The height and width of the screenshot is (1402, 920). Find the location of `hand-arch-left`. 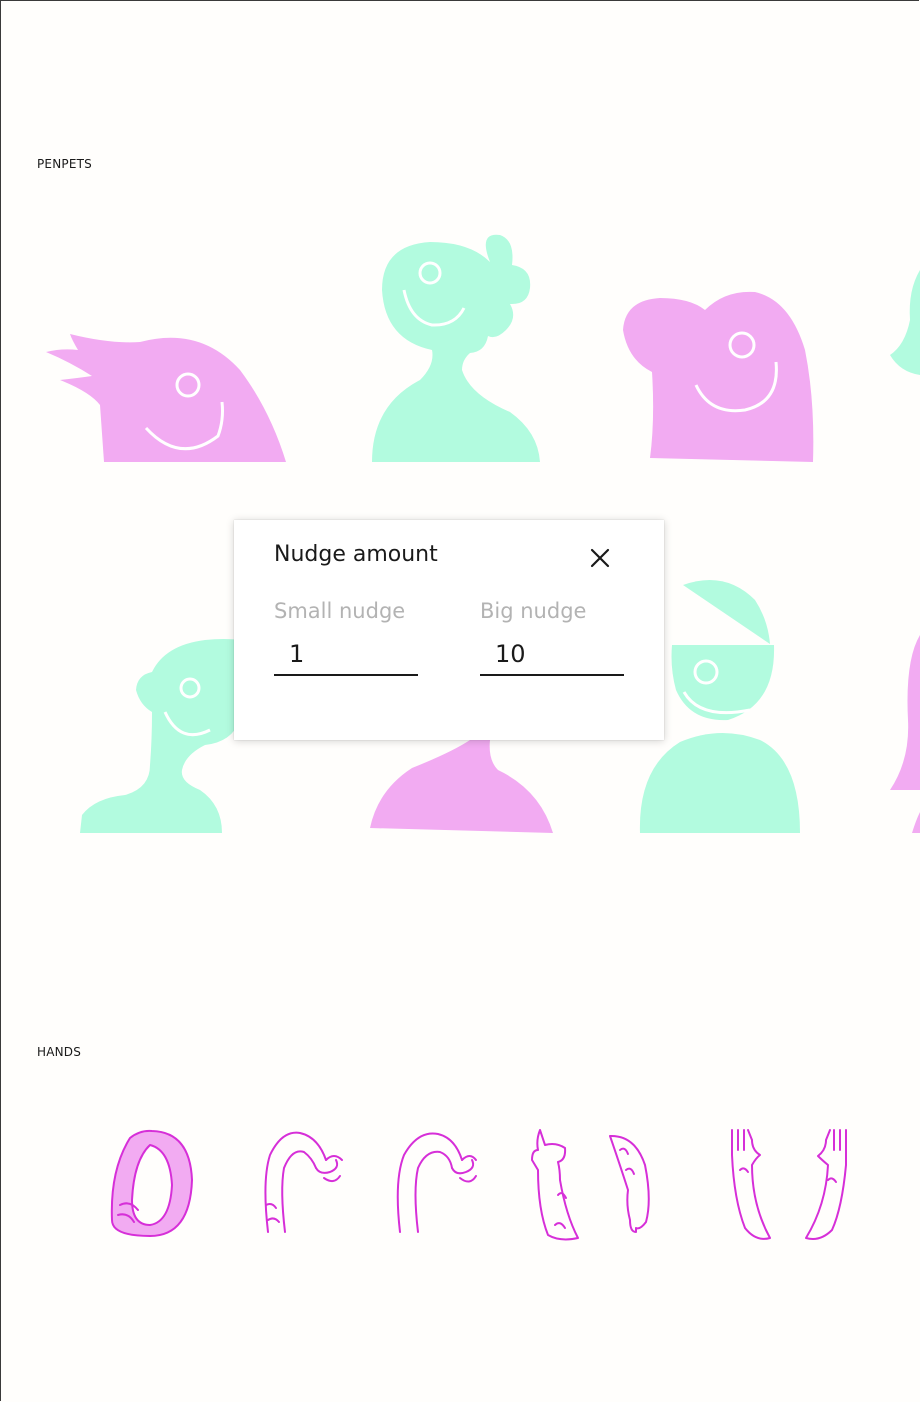

hand-arch-left is located at coordinates (303, 1182).